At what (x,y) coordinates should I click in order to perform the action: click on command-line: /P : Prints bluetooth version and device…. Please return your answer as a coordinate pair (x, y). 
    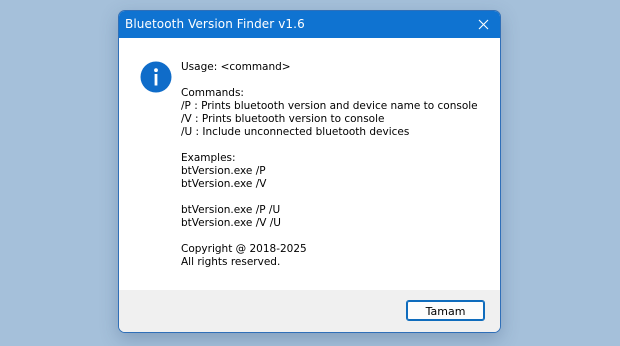
    Looking at the image, I should click on (329, 106).